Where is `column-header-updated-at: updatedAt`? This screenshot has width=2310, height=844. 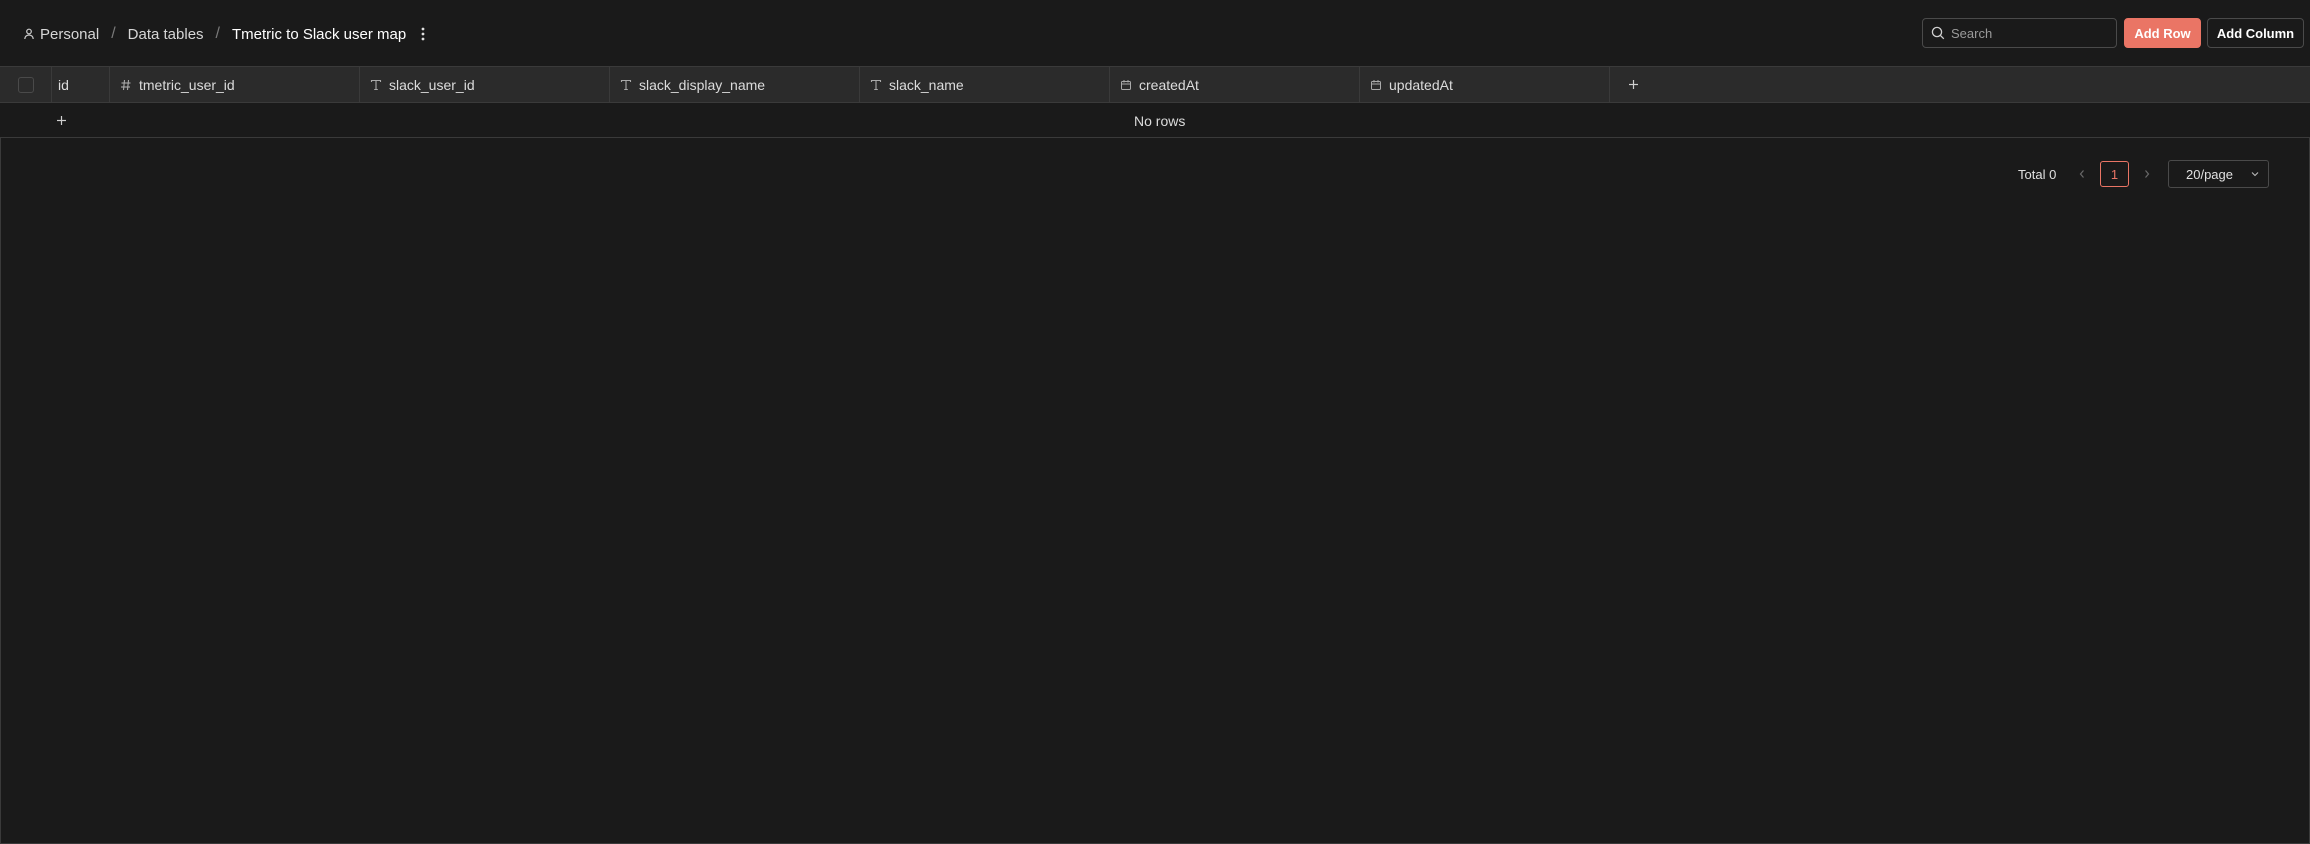 column-header-updated-at: updatedAt is located at coordinates (1485, 84).